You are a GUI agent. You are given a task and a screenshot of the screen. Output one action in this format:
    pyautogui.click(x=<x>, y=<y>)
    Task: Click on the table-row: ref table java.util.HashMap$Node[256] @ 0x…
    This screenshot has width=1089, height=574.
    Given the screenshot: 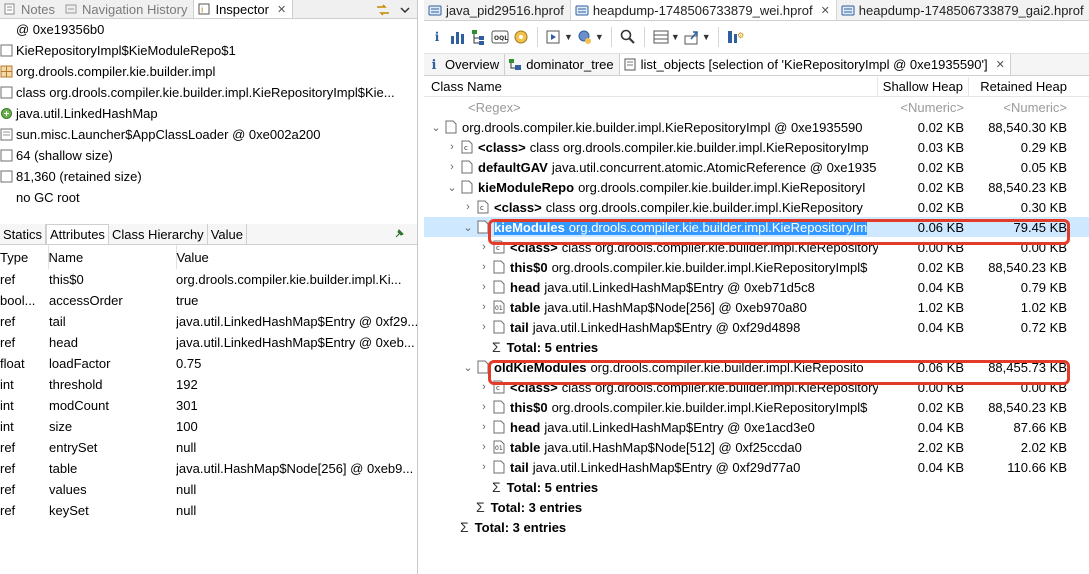 What is the action you would take?
    pyautogui.click(x=208, y=468)
    